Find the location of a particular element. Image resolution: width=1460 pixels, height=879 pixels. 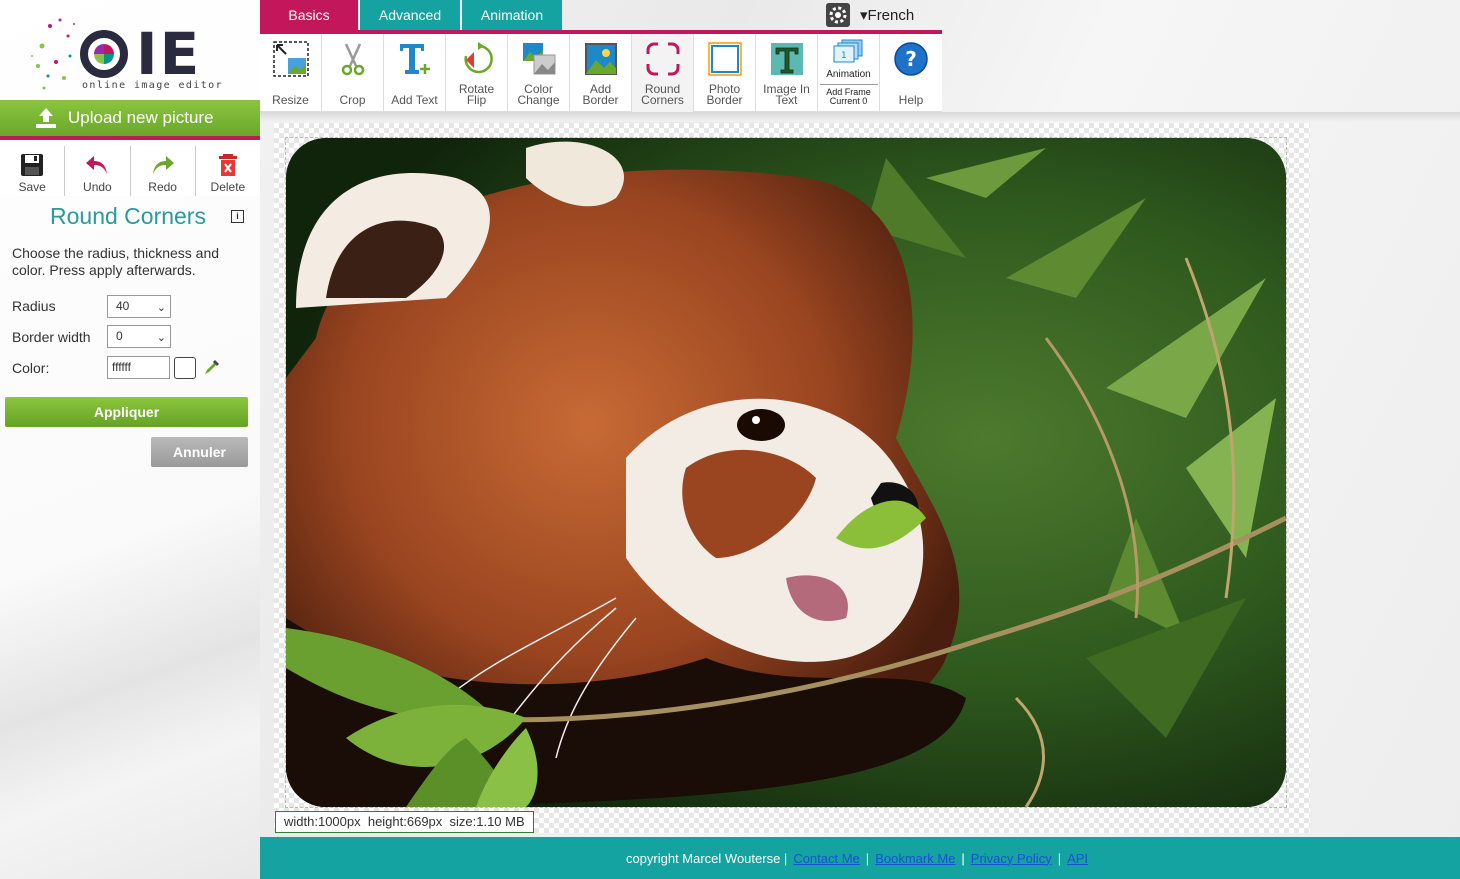

upload-new-picture-button: Upload new picture is located at coordinates (130, 120).